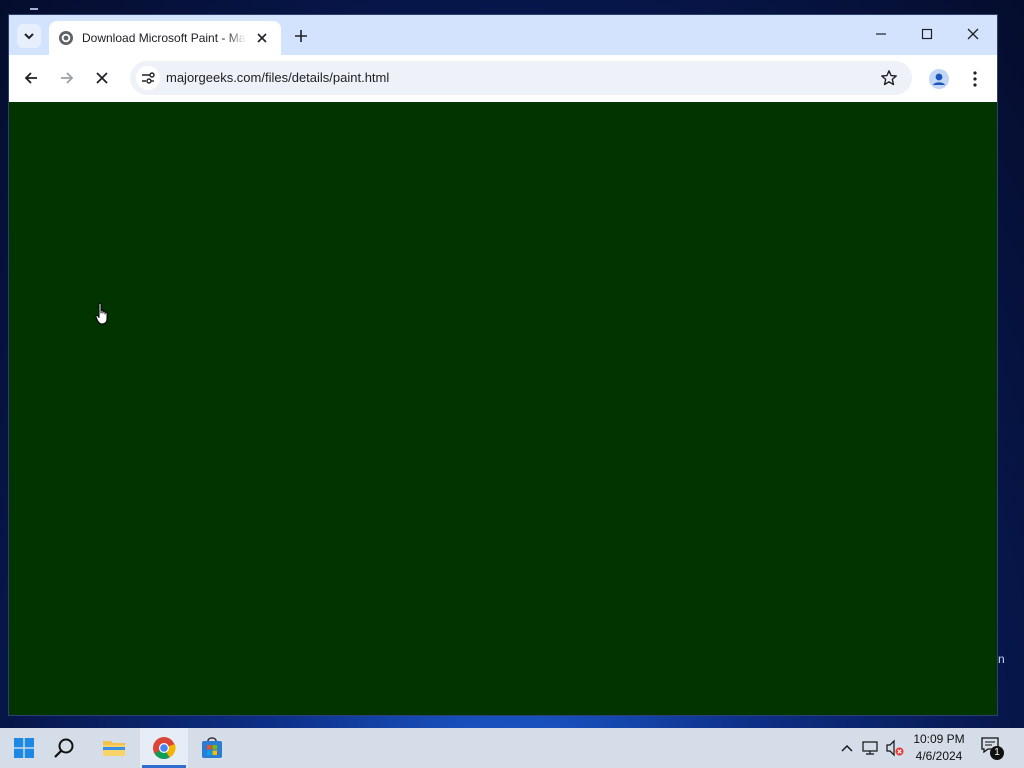 The height and width of the screenshot is (768, 1024). I want to click on person-icon, so click(939, 79).